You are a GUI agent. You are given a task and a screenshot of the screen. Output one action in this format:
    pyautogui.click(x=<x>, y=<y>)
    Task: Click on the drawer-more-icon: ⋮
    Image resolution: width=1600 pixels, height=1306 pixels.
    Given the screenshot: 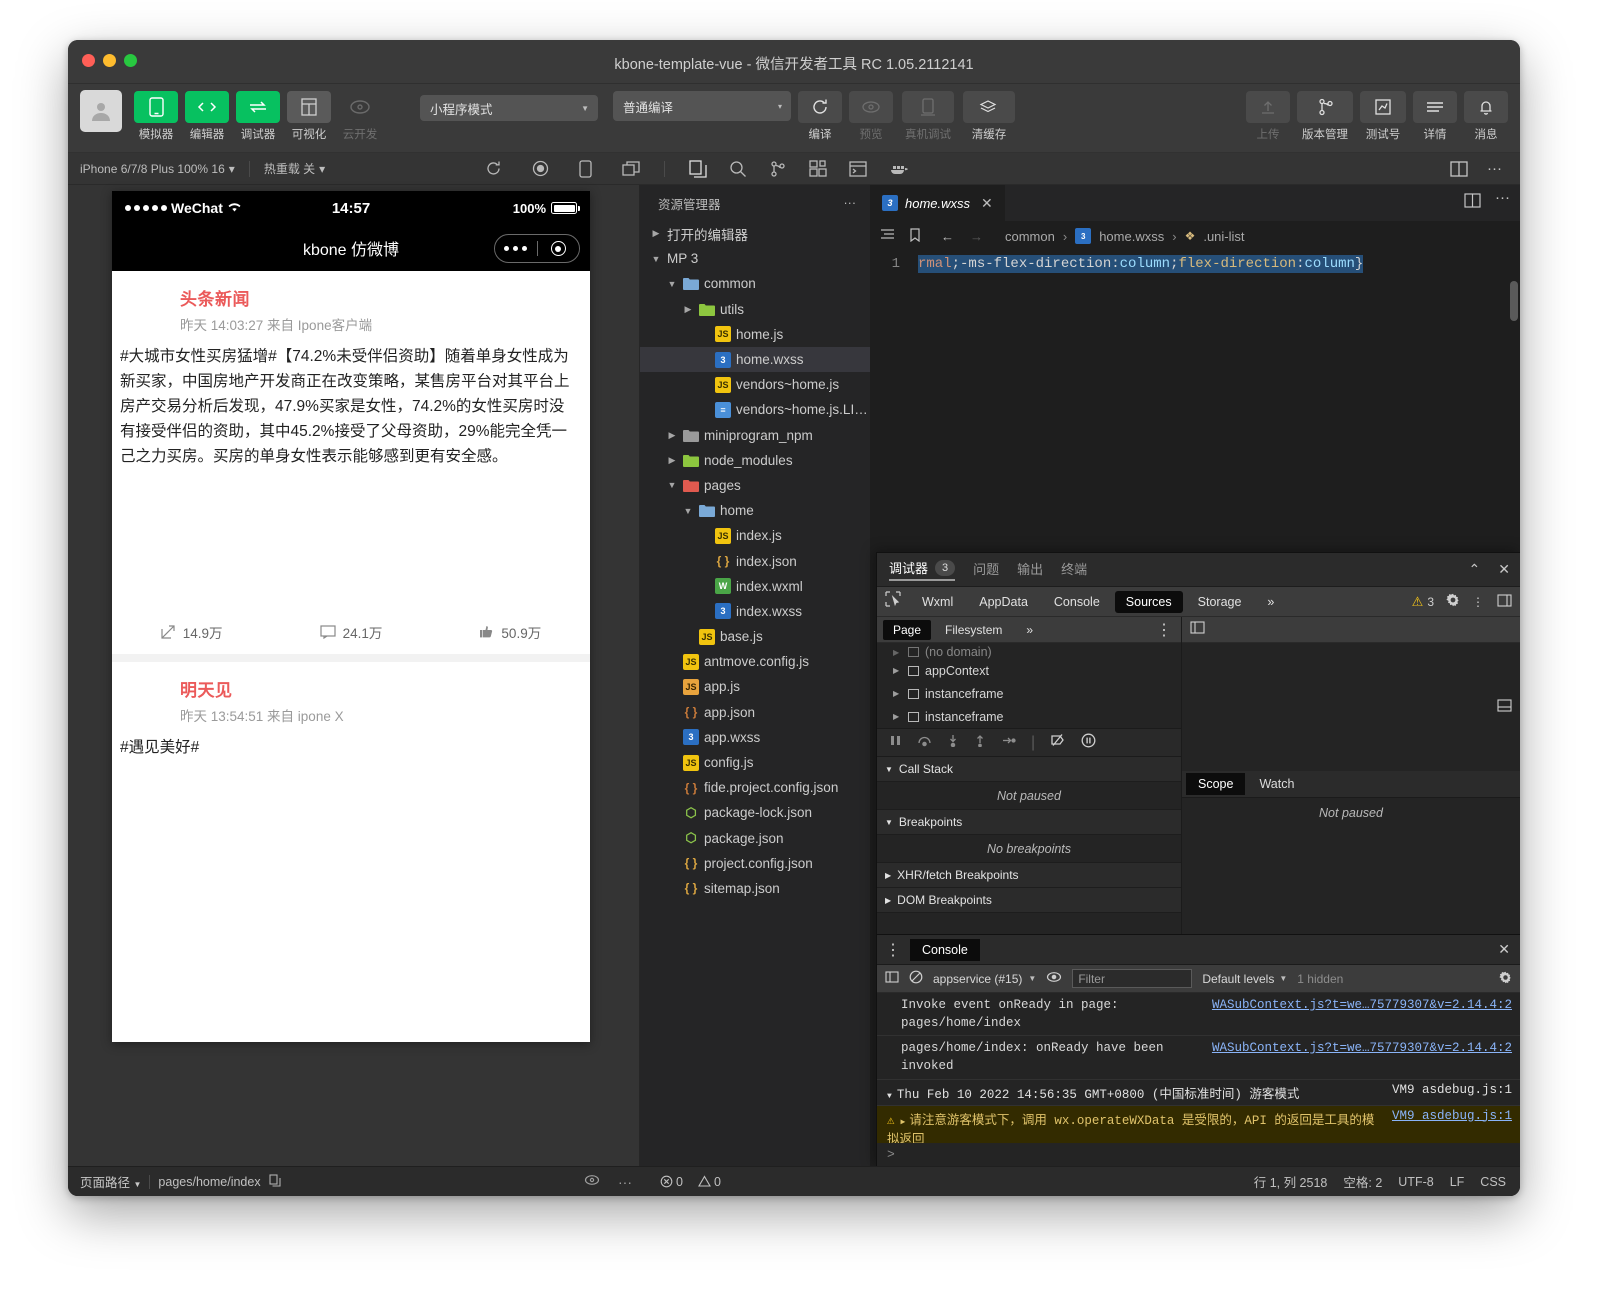 What is the action you would take?
    pyautogui.click(x=893, y=950)
    